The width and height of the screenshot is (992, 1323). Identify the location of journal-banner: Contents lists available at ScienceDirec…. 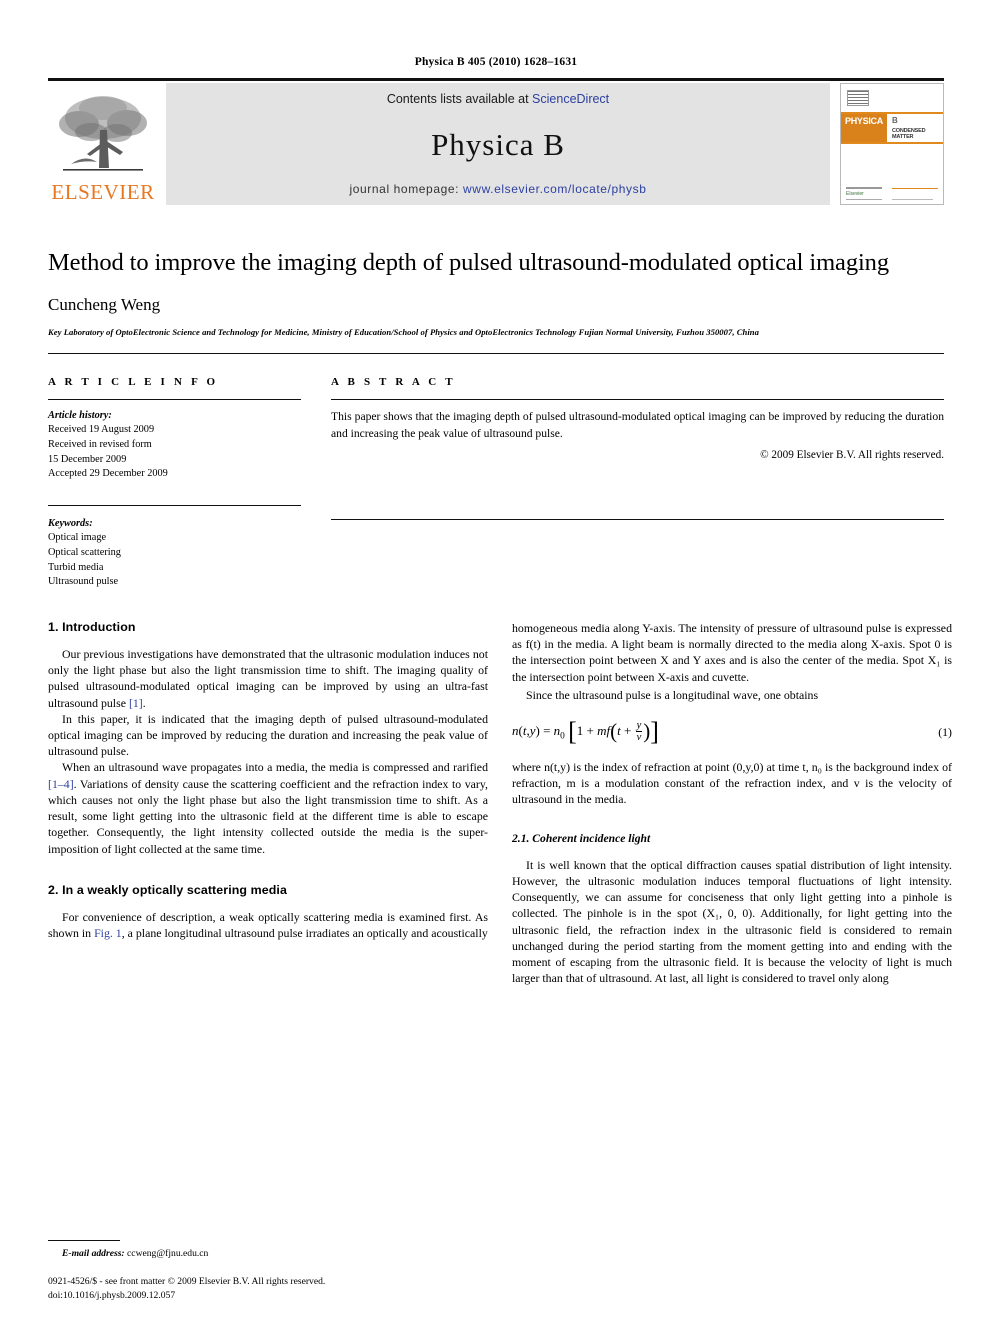
(498, 144).